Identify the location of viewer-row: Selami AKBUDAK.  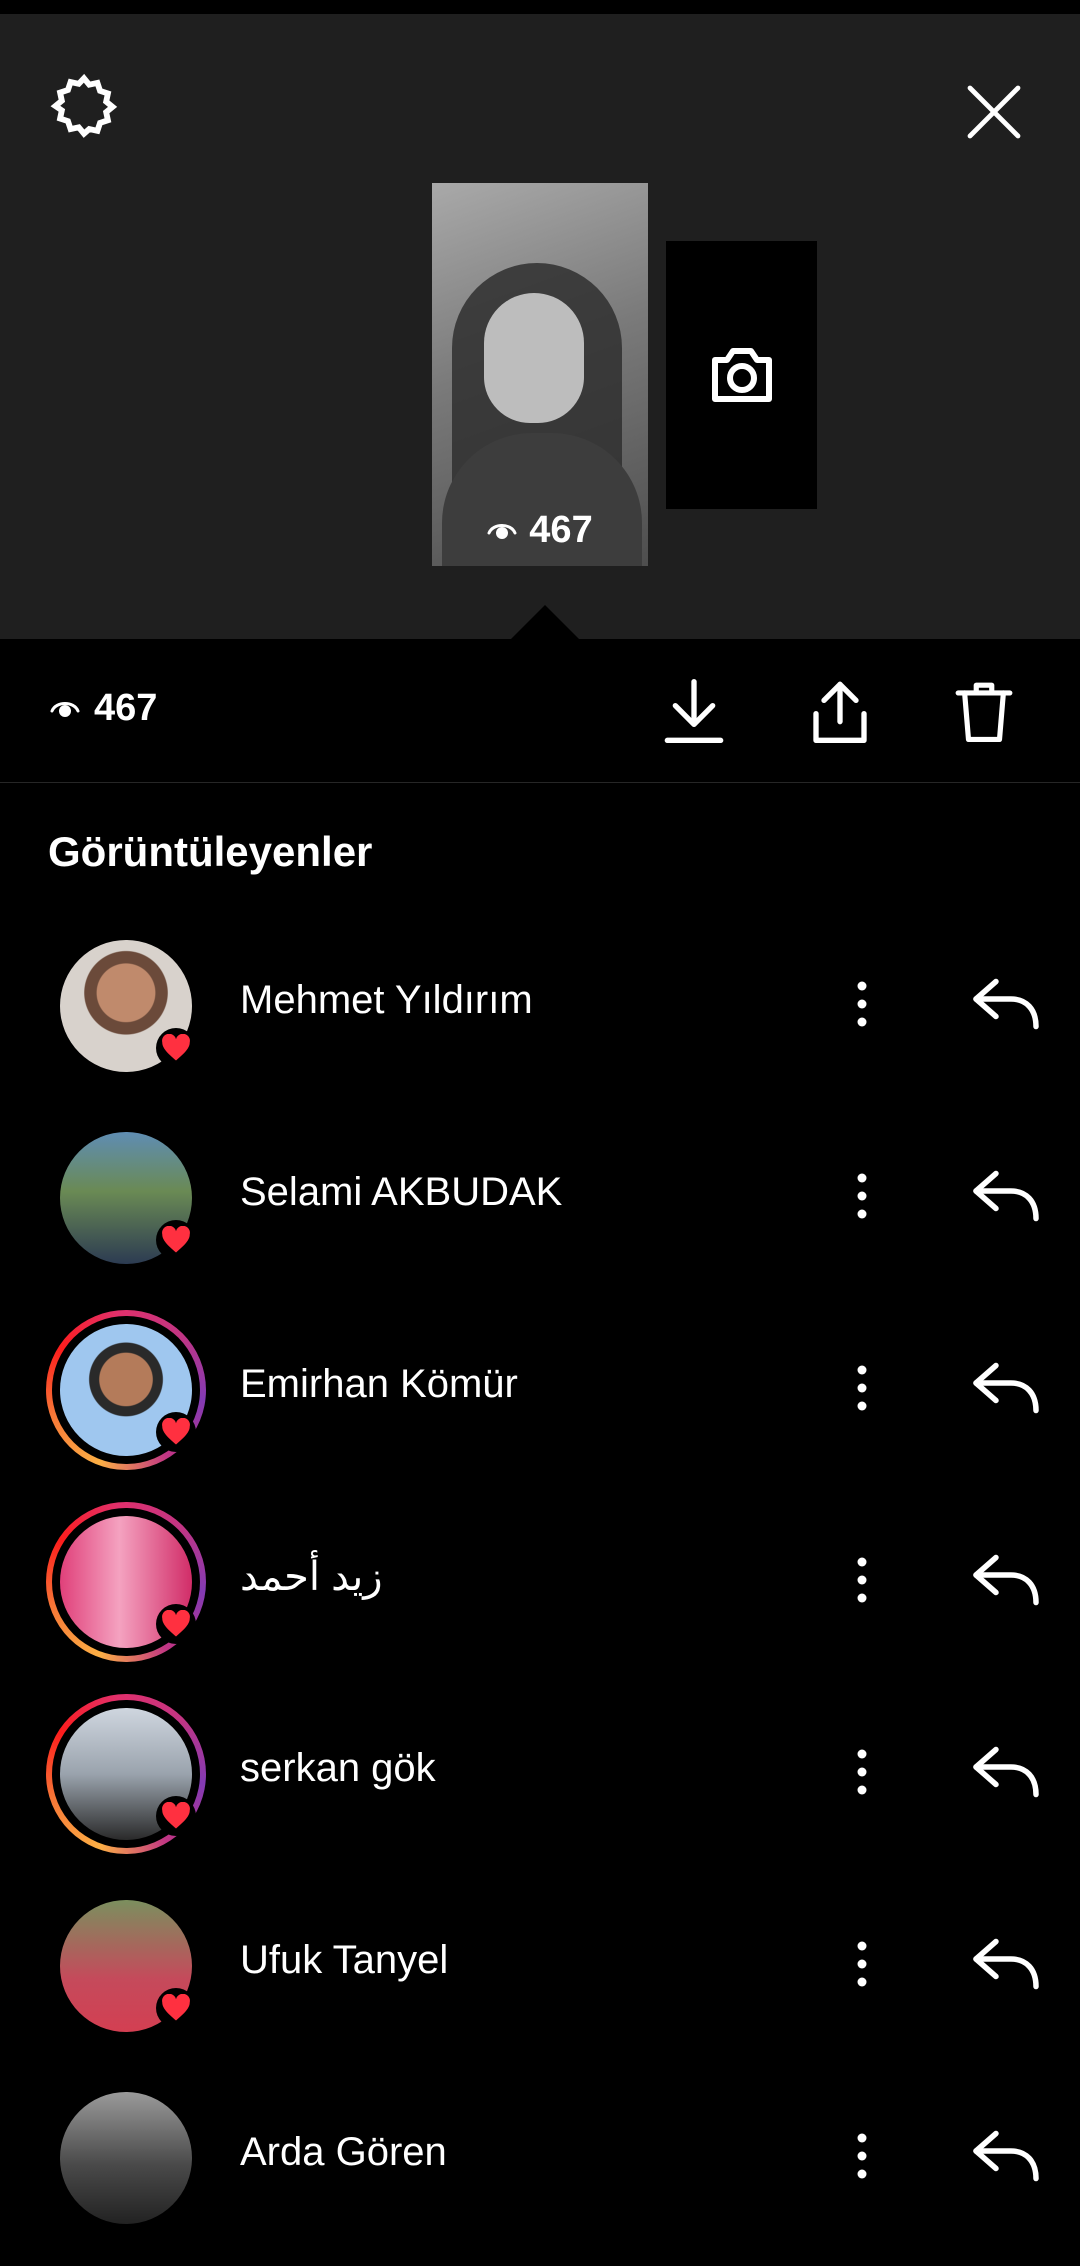
(540, 1210).